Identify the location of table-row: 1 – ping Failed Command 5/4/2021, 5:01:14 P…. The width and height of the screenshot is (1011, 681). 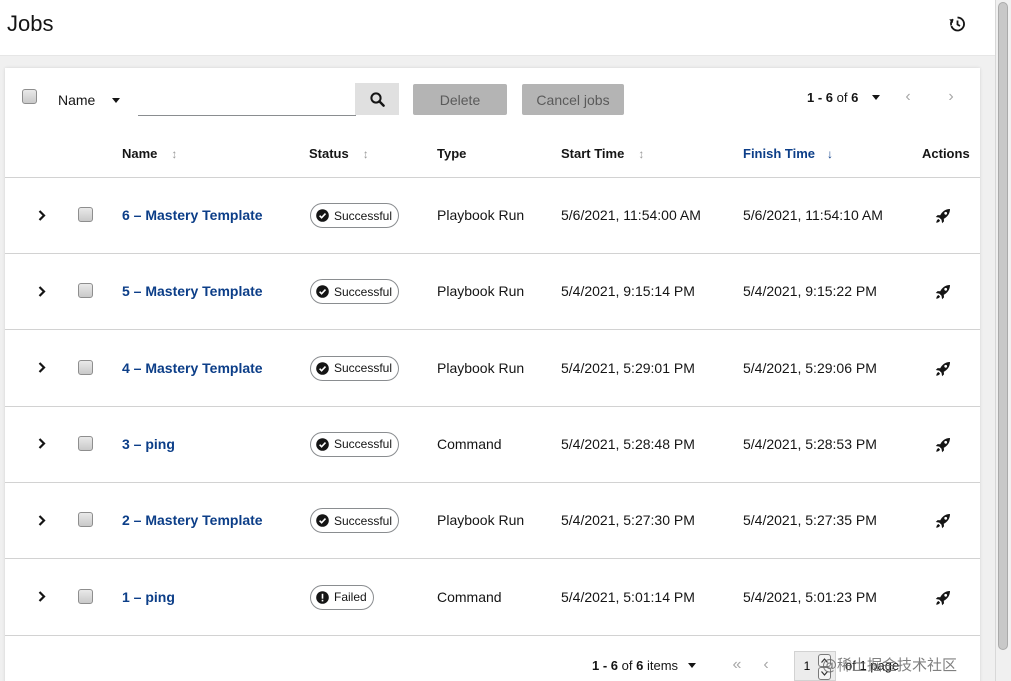
(492, 598).